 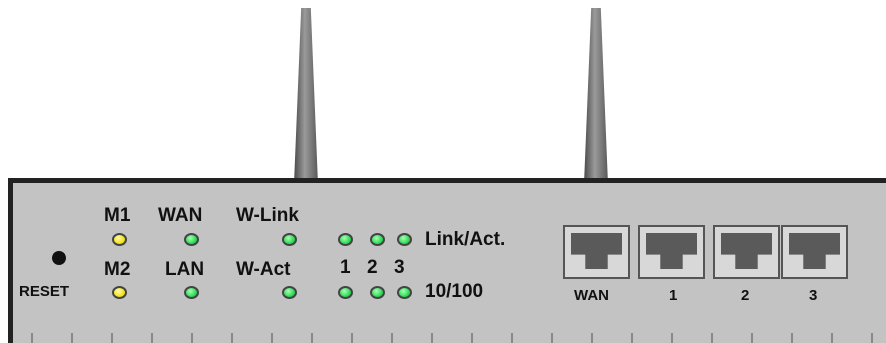 I want to click on lan-label: LAN, so click(x=185, y=269).